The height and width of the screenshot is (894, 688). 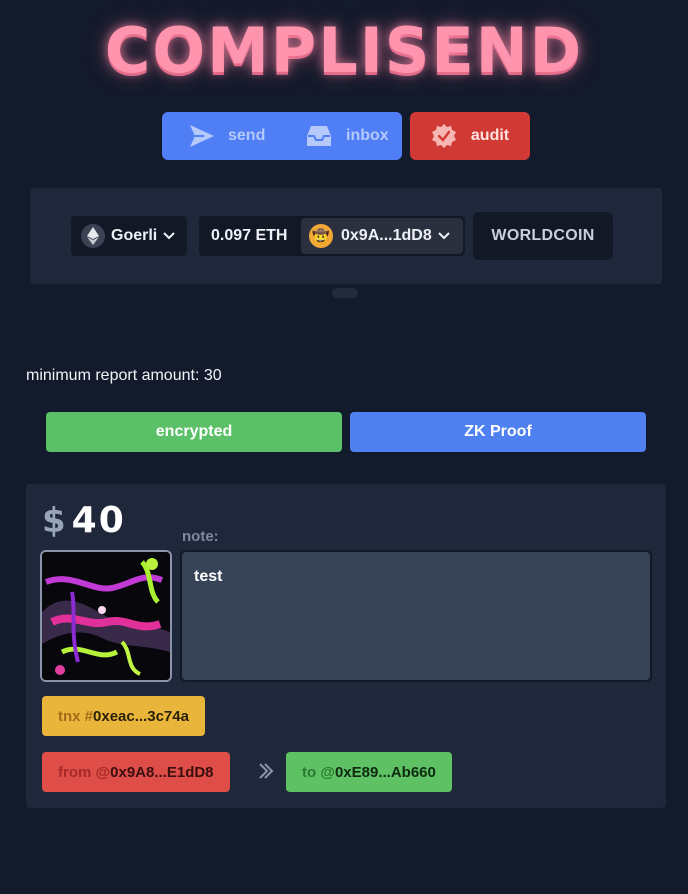 I want to click on app-logo: COMPLISEND, so click(x=344, y=50).